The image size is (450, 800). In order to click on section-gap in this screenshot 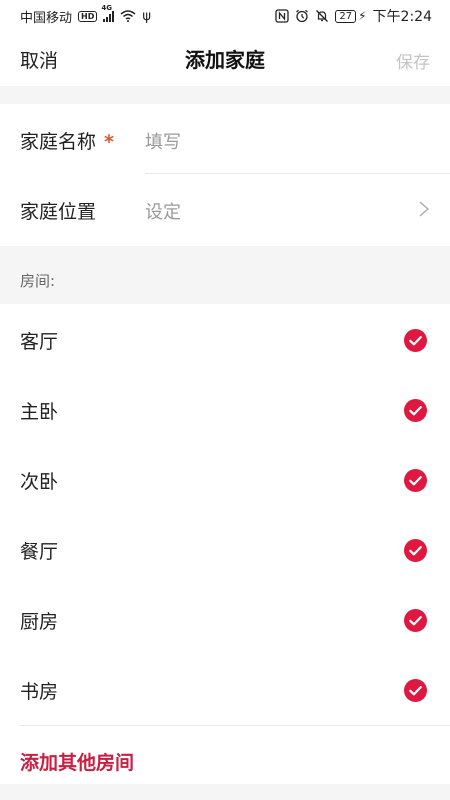, I will do `click(225, 95)`.